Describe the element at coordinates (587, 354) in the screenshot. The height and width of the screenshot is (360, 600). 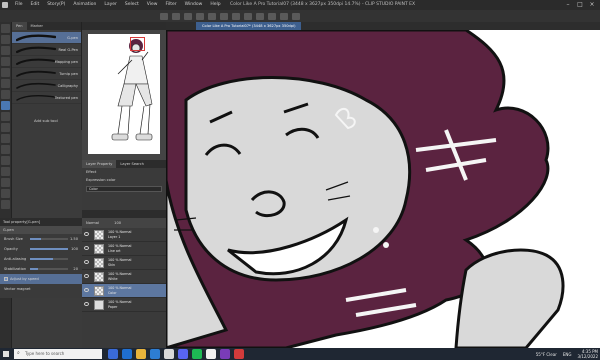
I see `clock: 4:35 PM 3/12/2022` at that location.